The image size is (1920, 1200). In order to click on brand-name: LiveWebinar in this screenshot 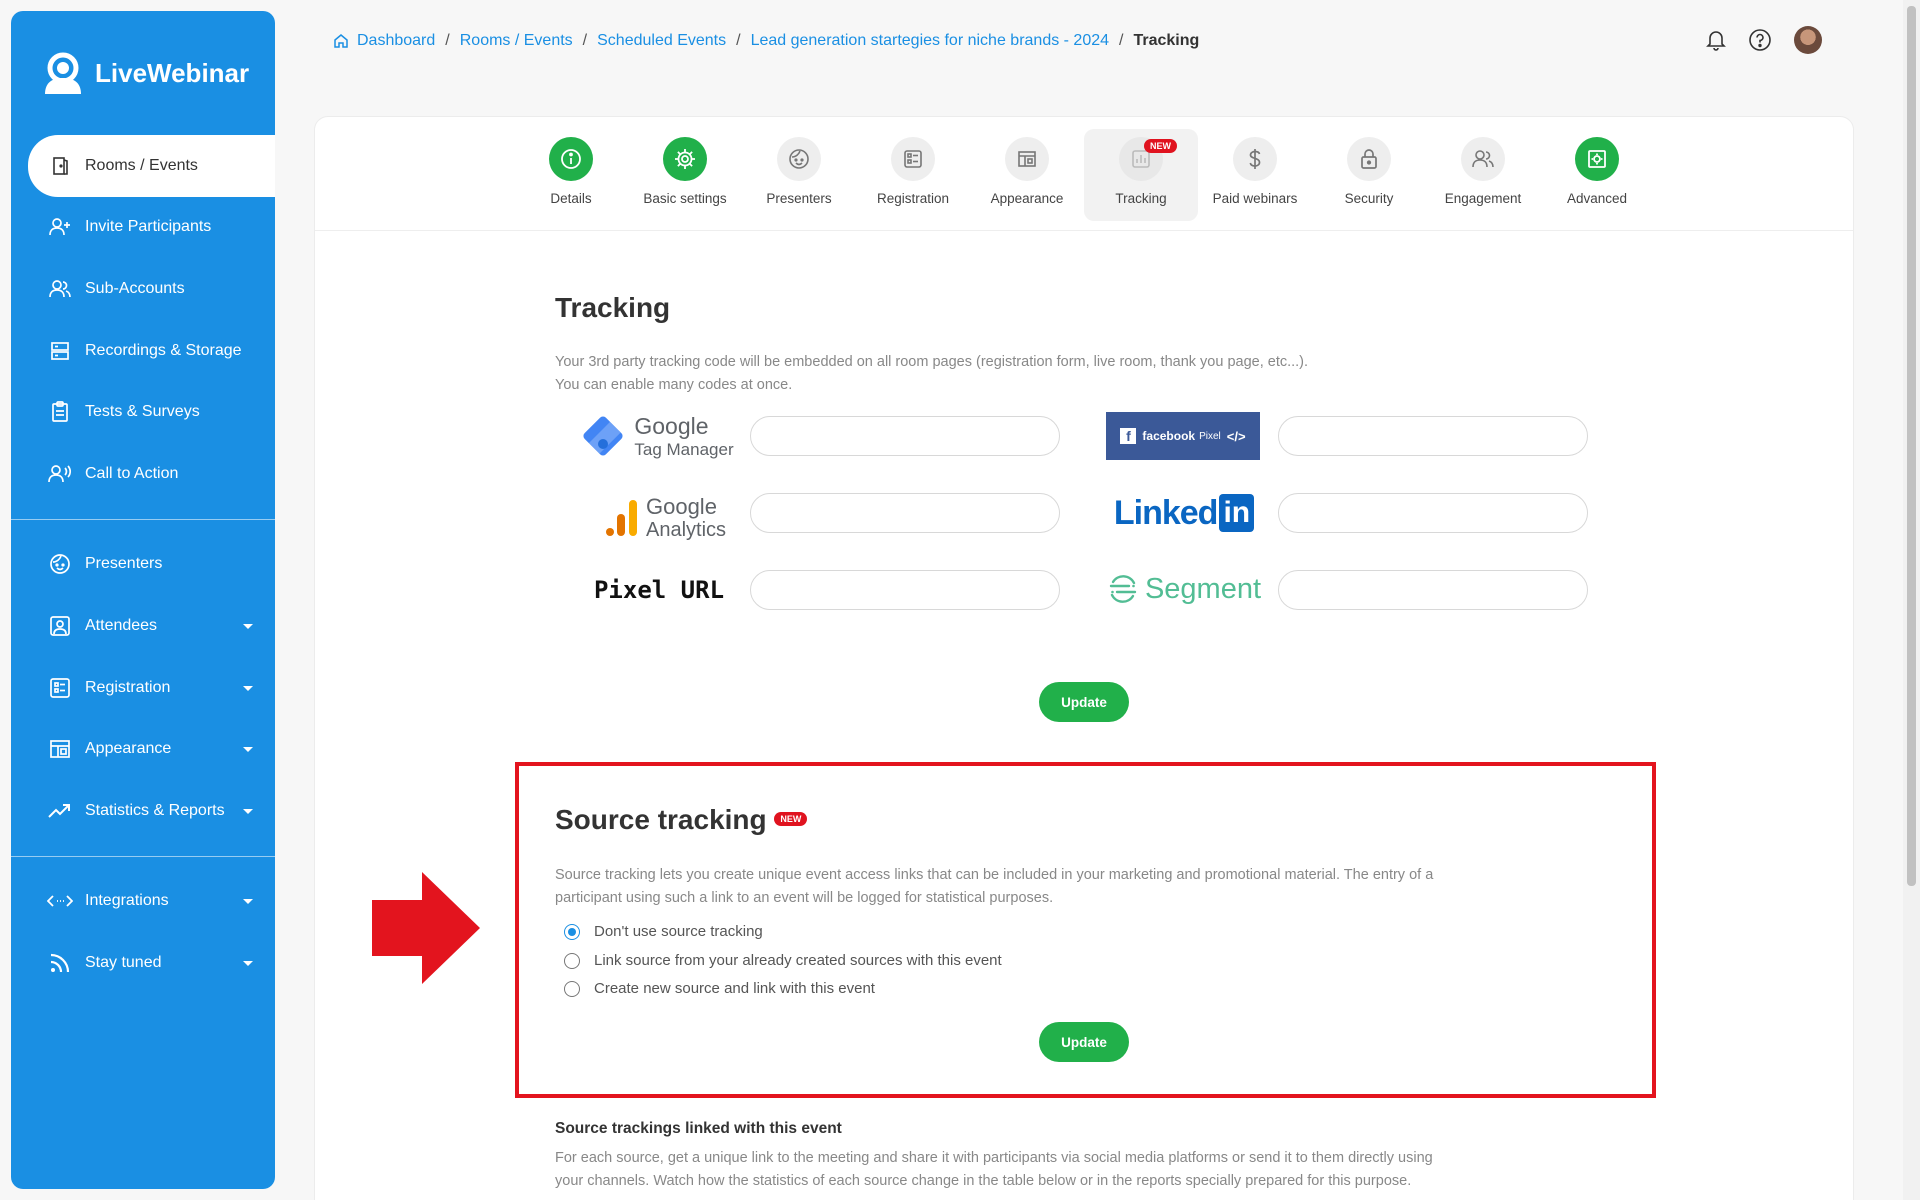, I will do `click(172, 72)`.